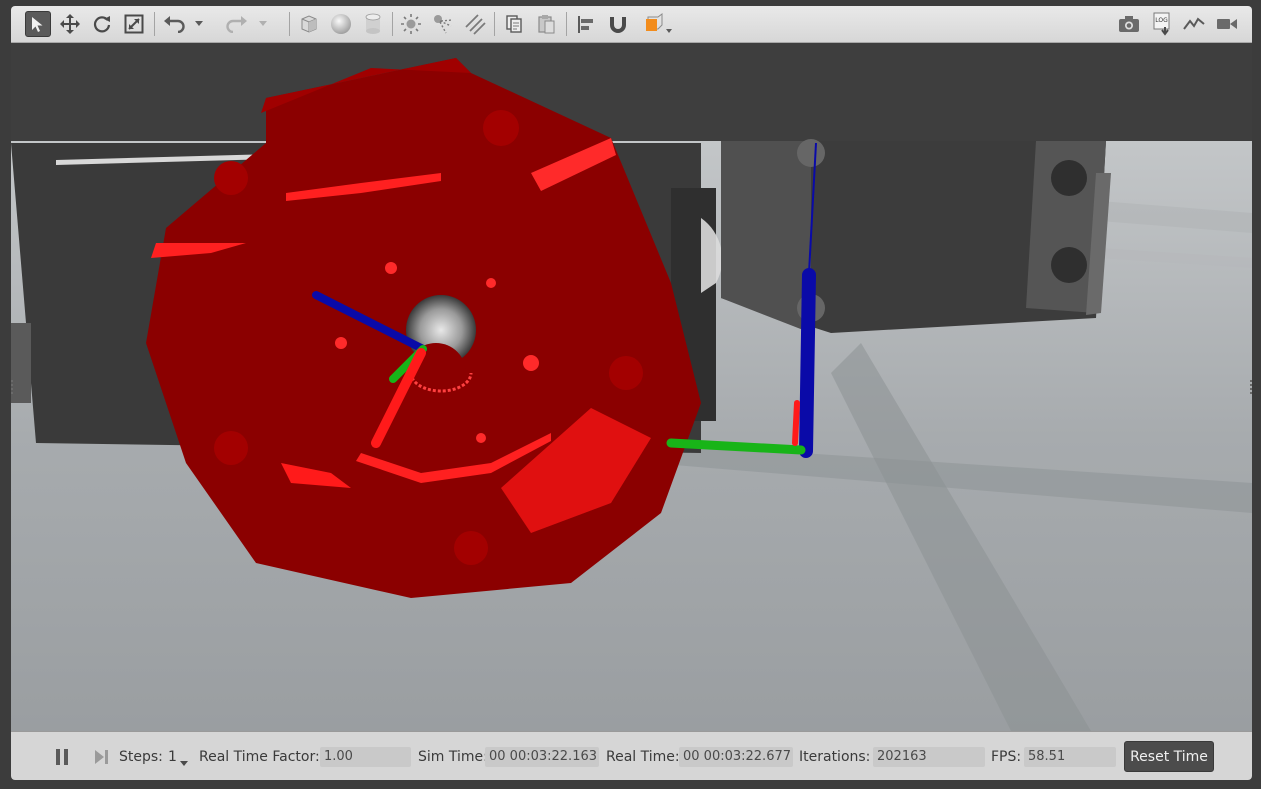 The width and height of the screenshot is (1261, 789). What do you see at coordinates (21, 363) in the screenshot?
I see `chassis-side` at bounding box center [21, 363].